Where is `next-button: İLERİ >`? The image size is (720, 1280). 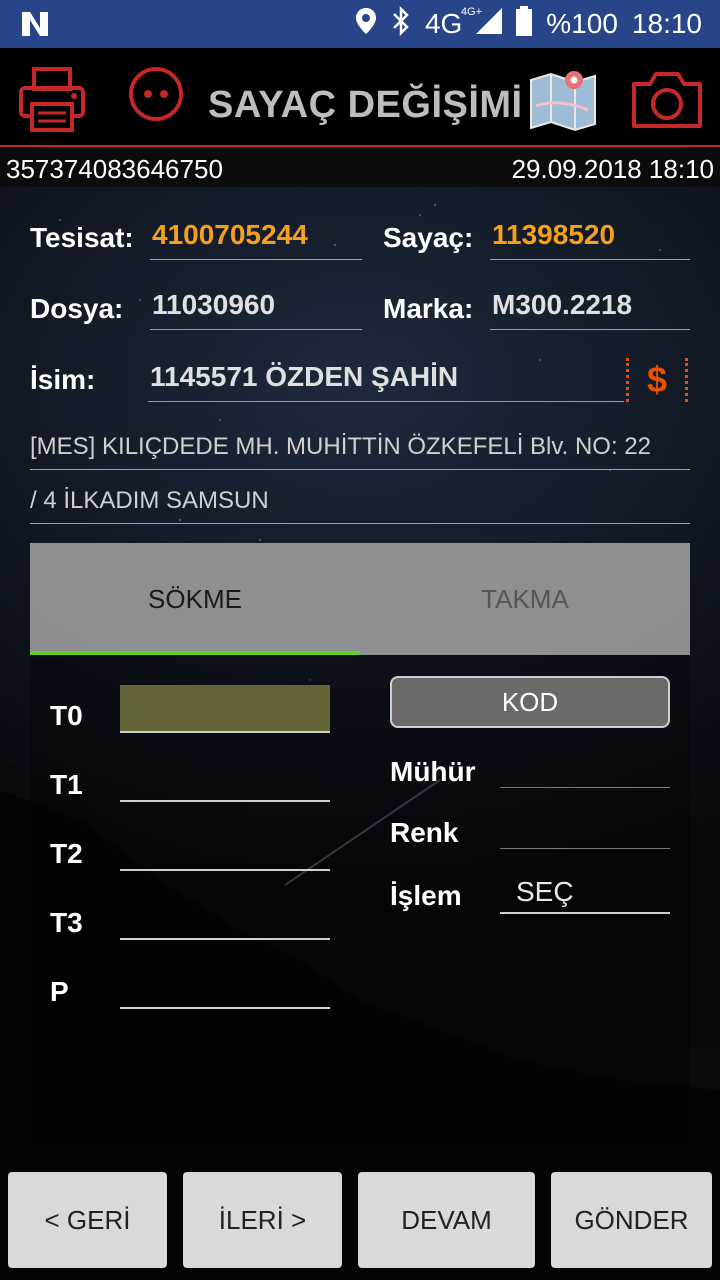
next-button: İLERİ > is located at coordinates (262, 1220).